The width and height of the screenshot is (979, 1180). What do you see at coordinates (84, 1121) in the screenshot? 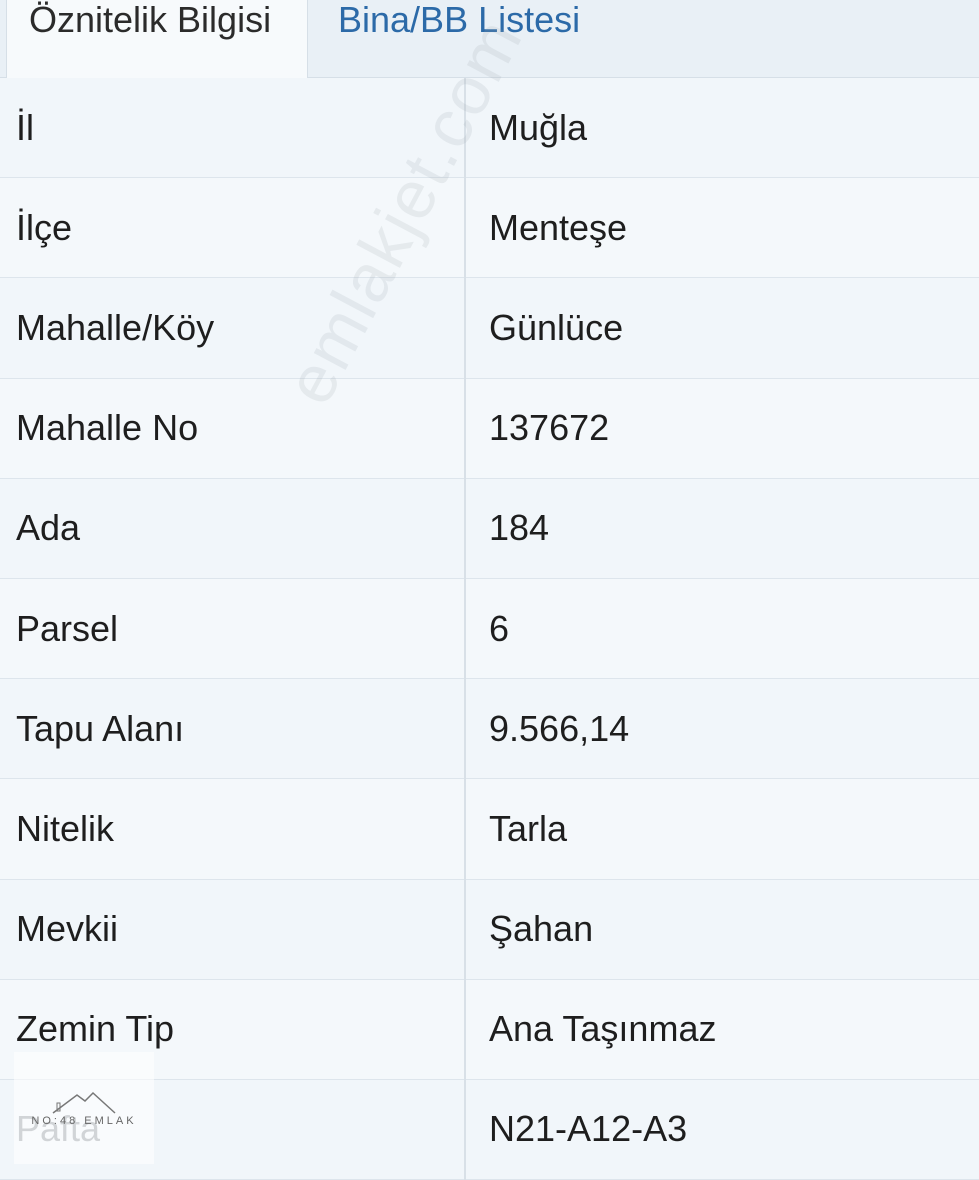
I see `logo-text: NO:48 EMLAK` at bounding box center [84, 1121].